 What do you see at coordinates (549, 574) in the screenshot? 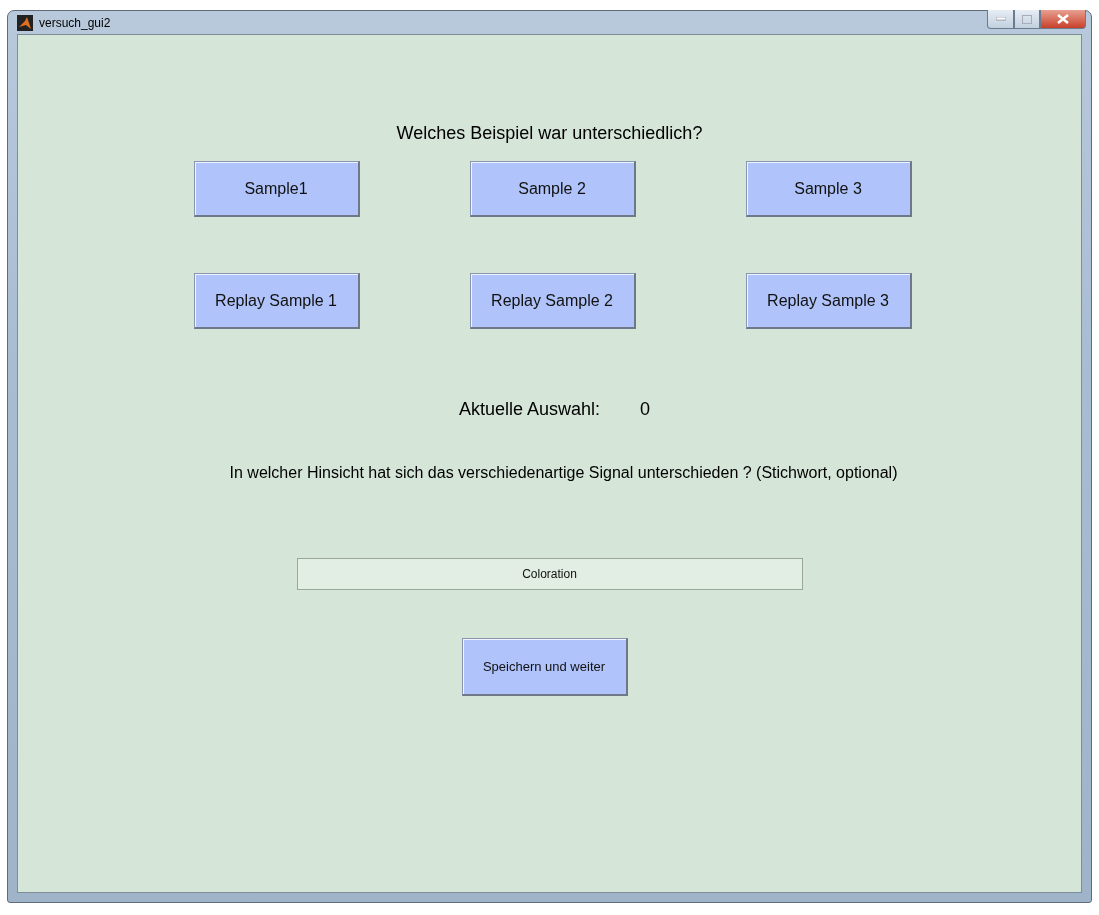
I see `answer-field: Coloration` at bounding box center [549, 574].